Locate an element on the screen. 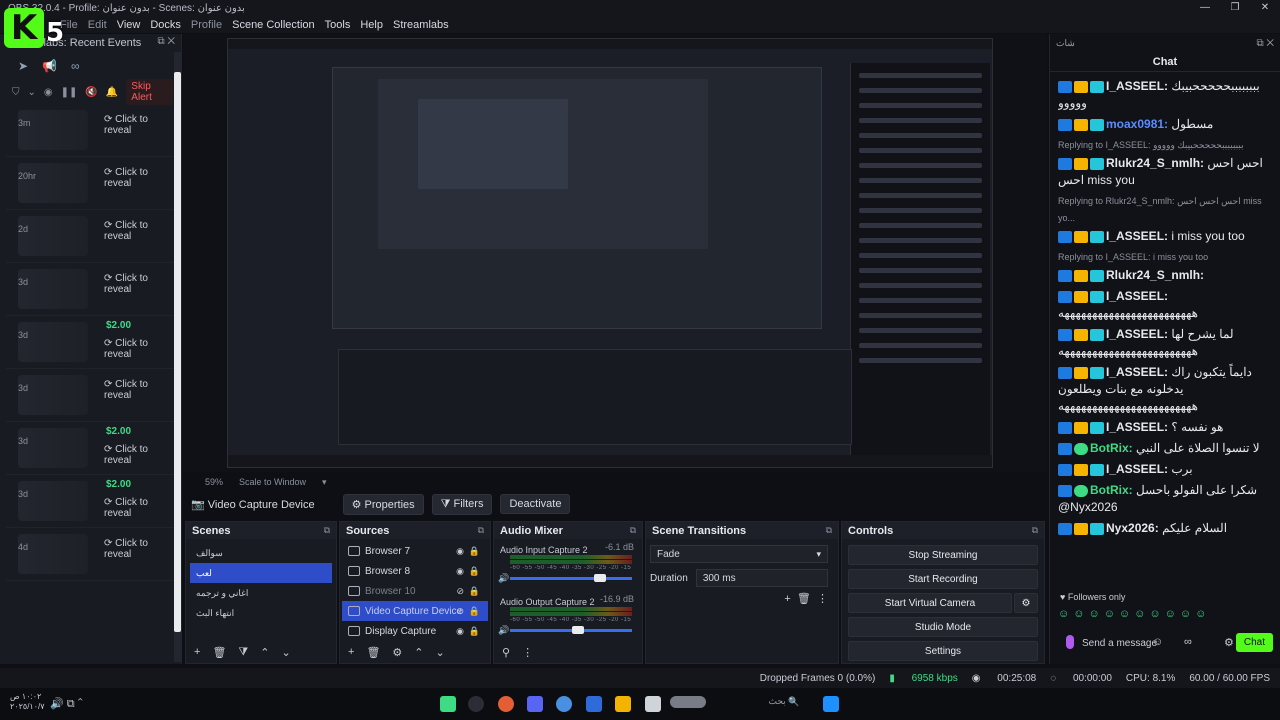 The height and width of the screenshot is (720, 1280). virtual-camera-settings-icon: ⚙ is located at coordinates (1026, 603).